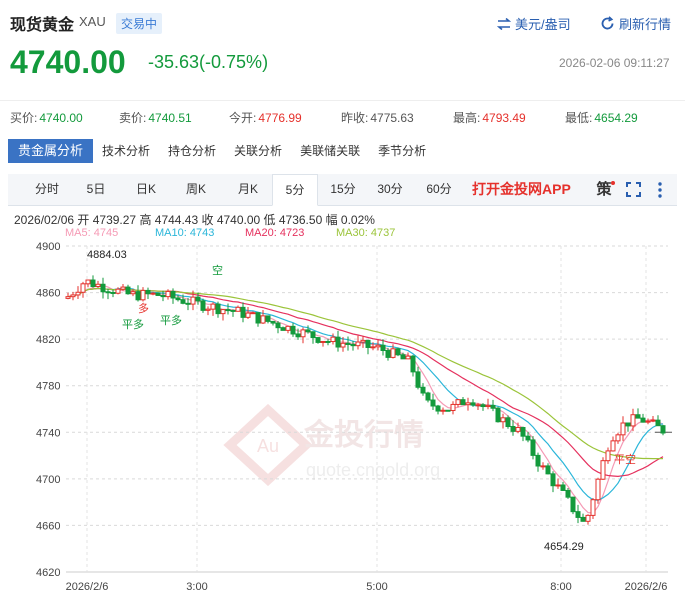 Image resolution: width=685 pixels, height=593 pixels. What do you see at coordinates (330, 151) in the screenshot?
I see `tab-fed-correlation: 美联储关联` at bounding box center [330, 151].